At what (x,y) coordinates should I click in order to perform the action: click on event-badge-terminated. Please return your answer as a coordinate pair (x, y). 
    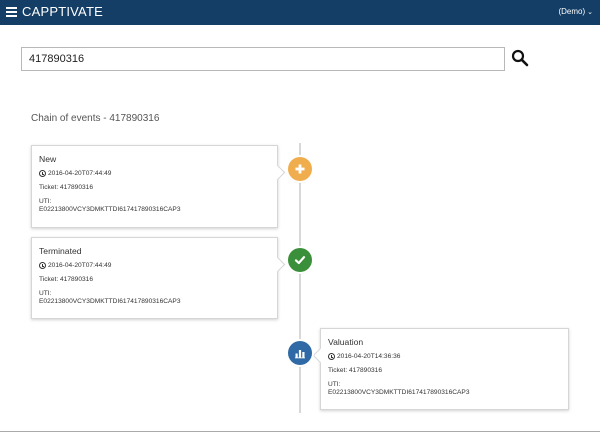
    Looking at the image, I should click on (300, 260).